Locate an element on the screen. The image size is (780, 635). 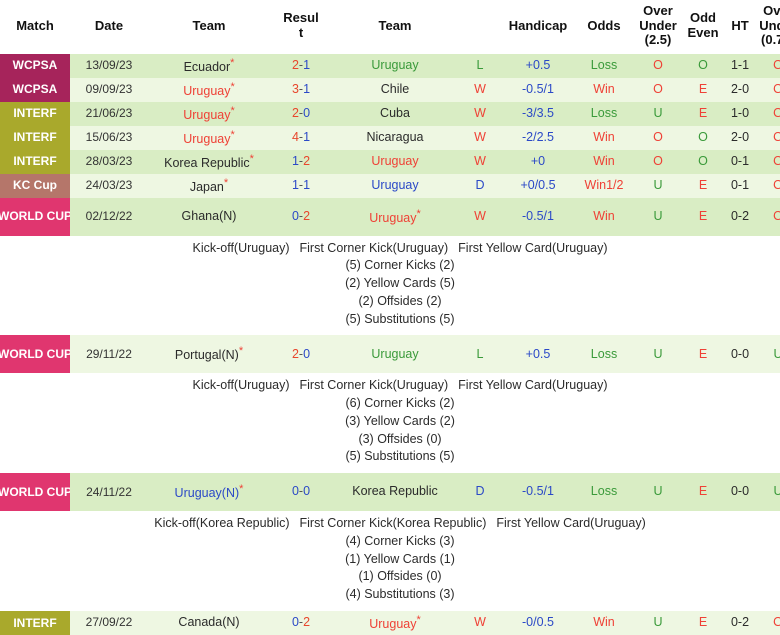
league-badge: KC Cup is located at coordinates (35, 185).